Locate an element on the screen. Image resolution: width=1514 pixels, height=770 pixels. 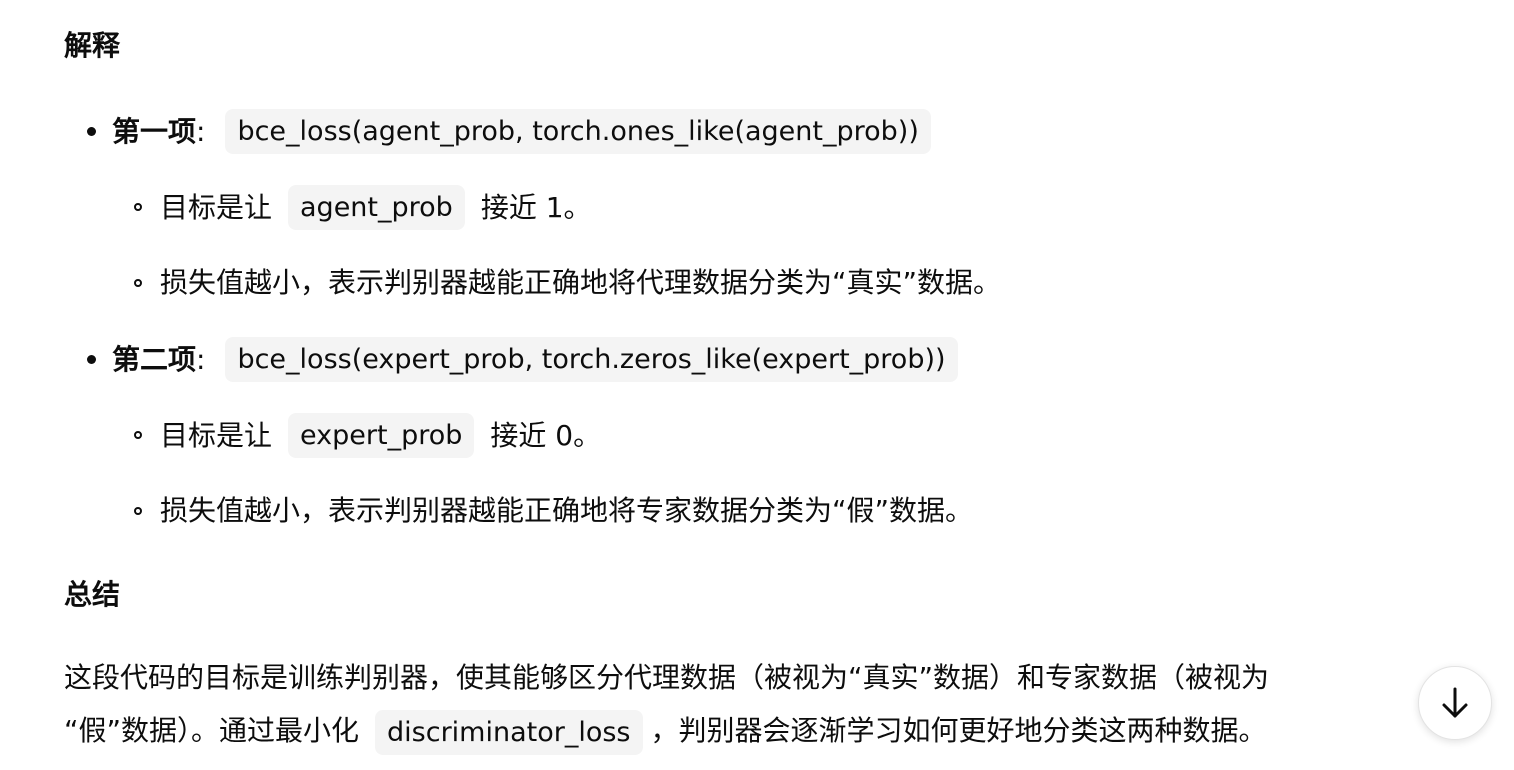
inline-code: expert_prob is located at coordinates (381, 435).